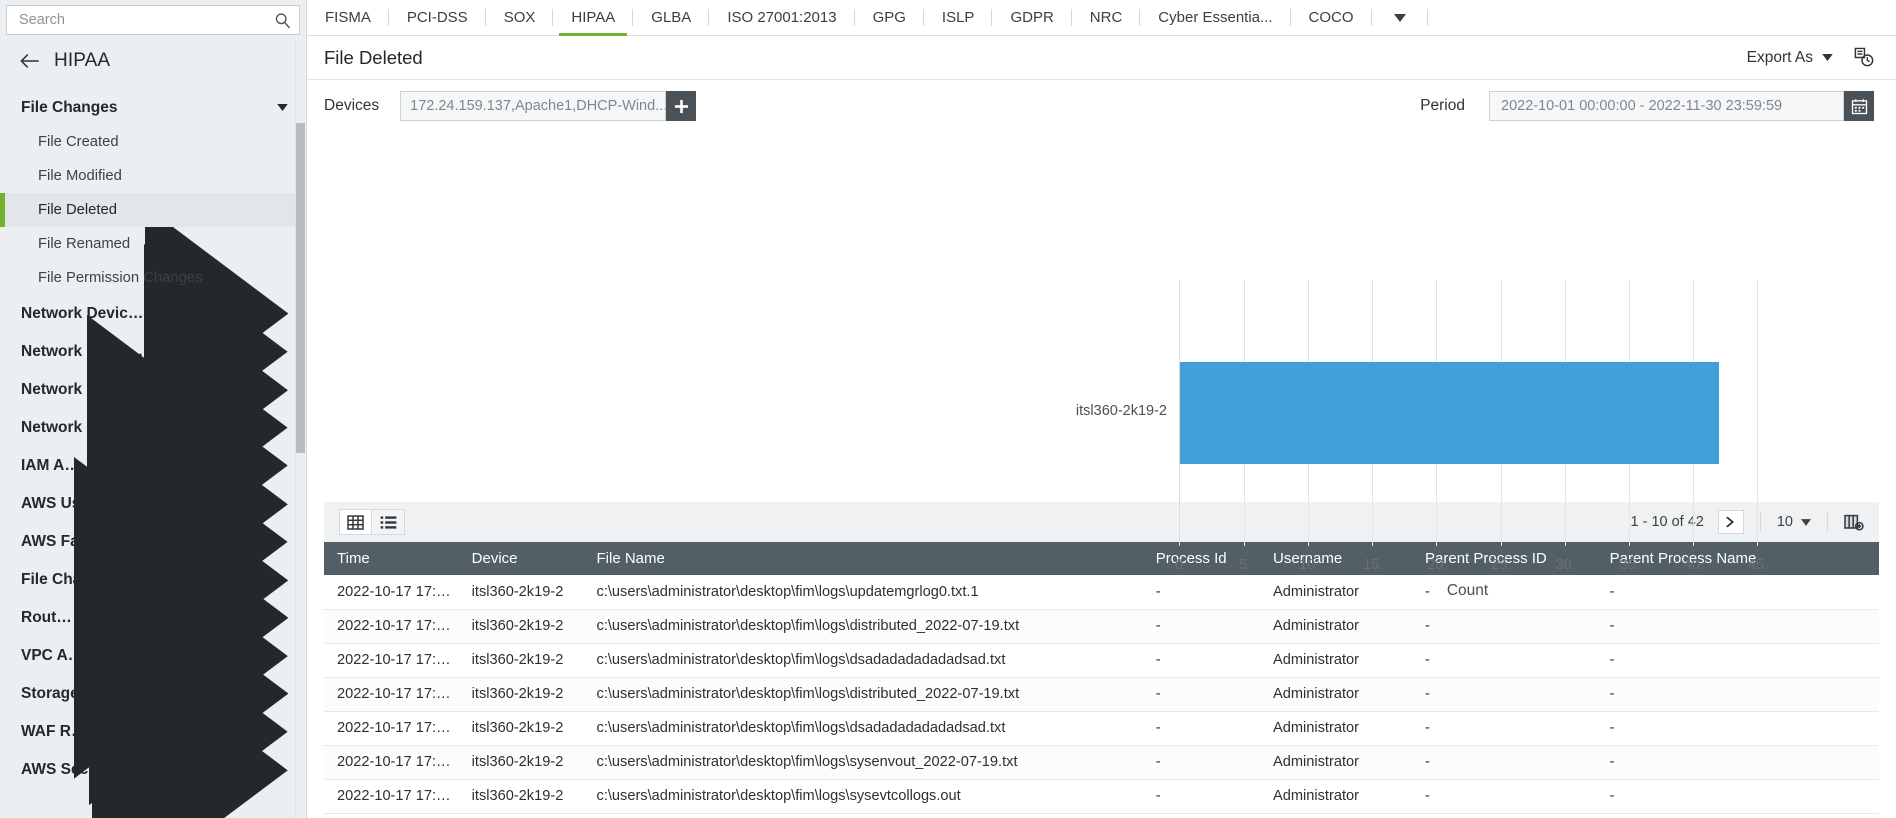 Image resolution: width=1896 pixels, height=818 pixels. I want to click on search-input, so click(145, 20).